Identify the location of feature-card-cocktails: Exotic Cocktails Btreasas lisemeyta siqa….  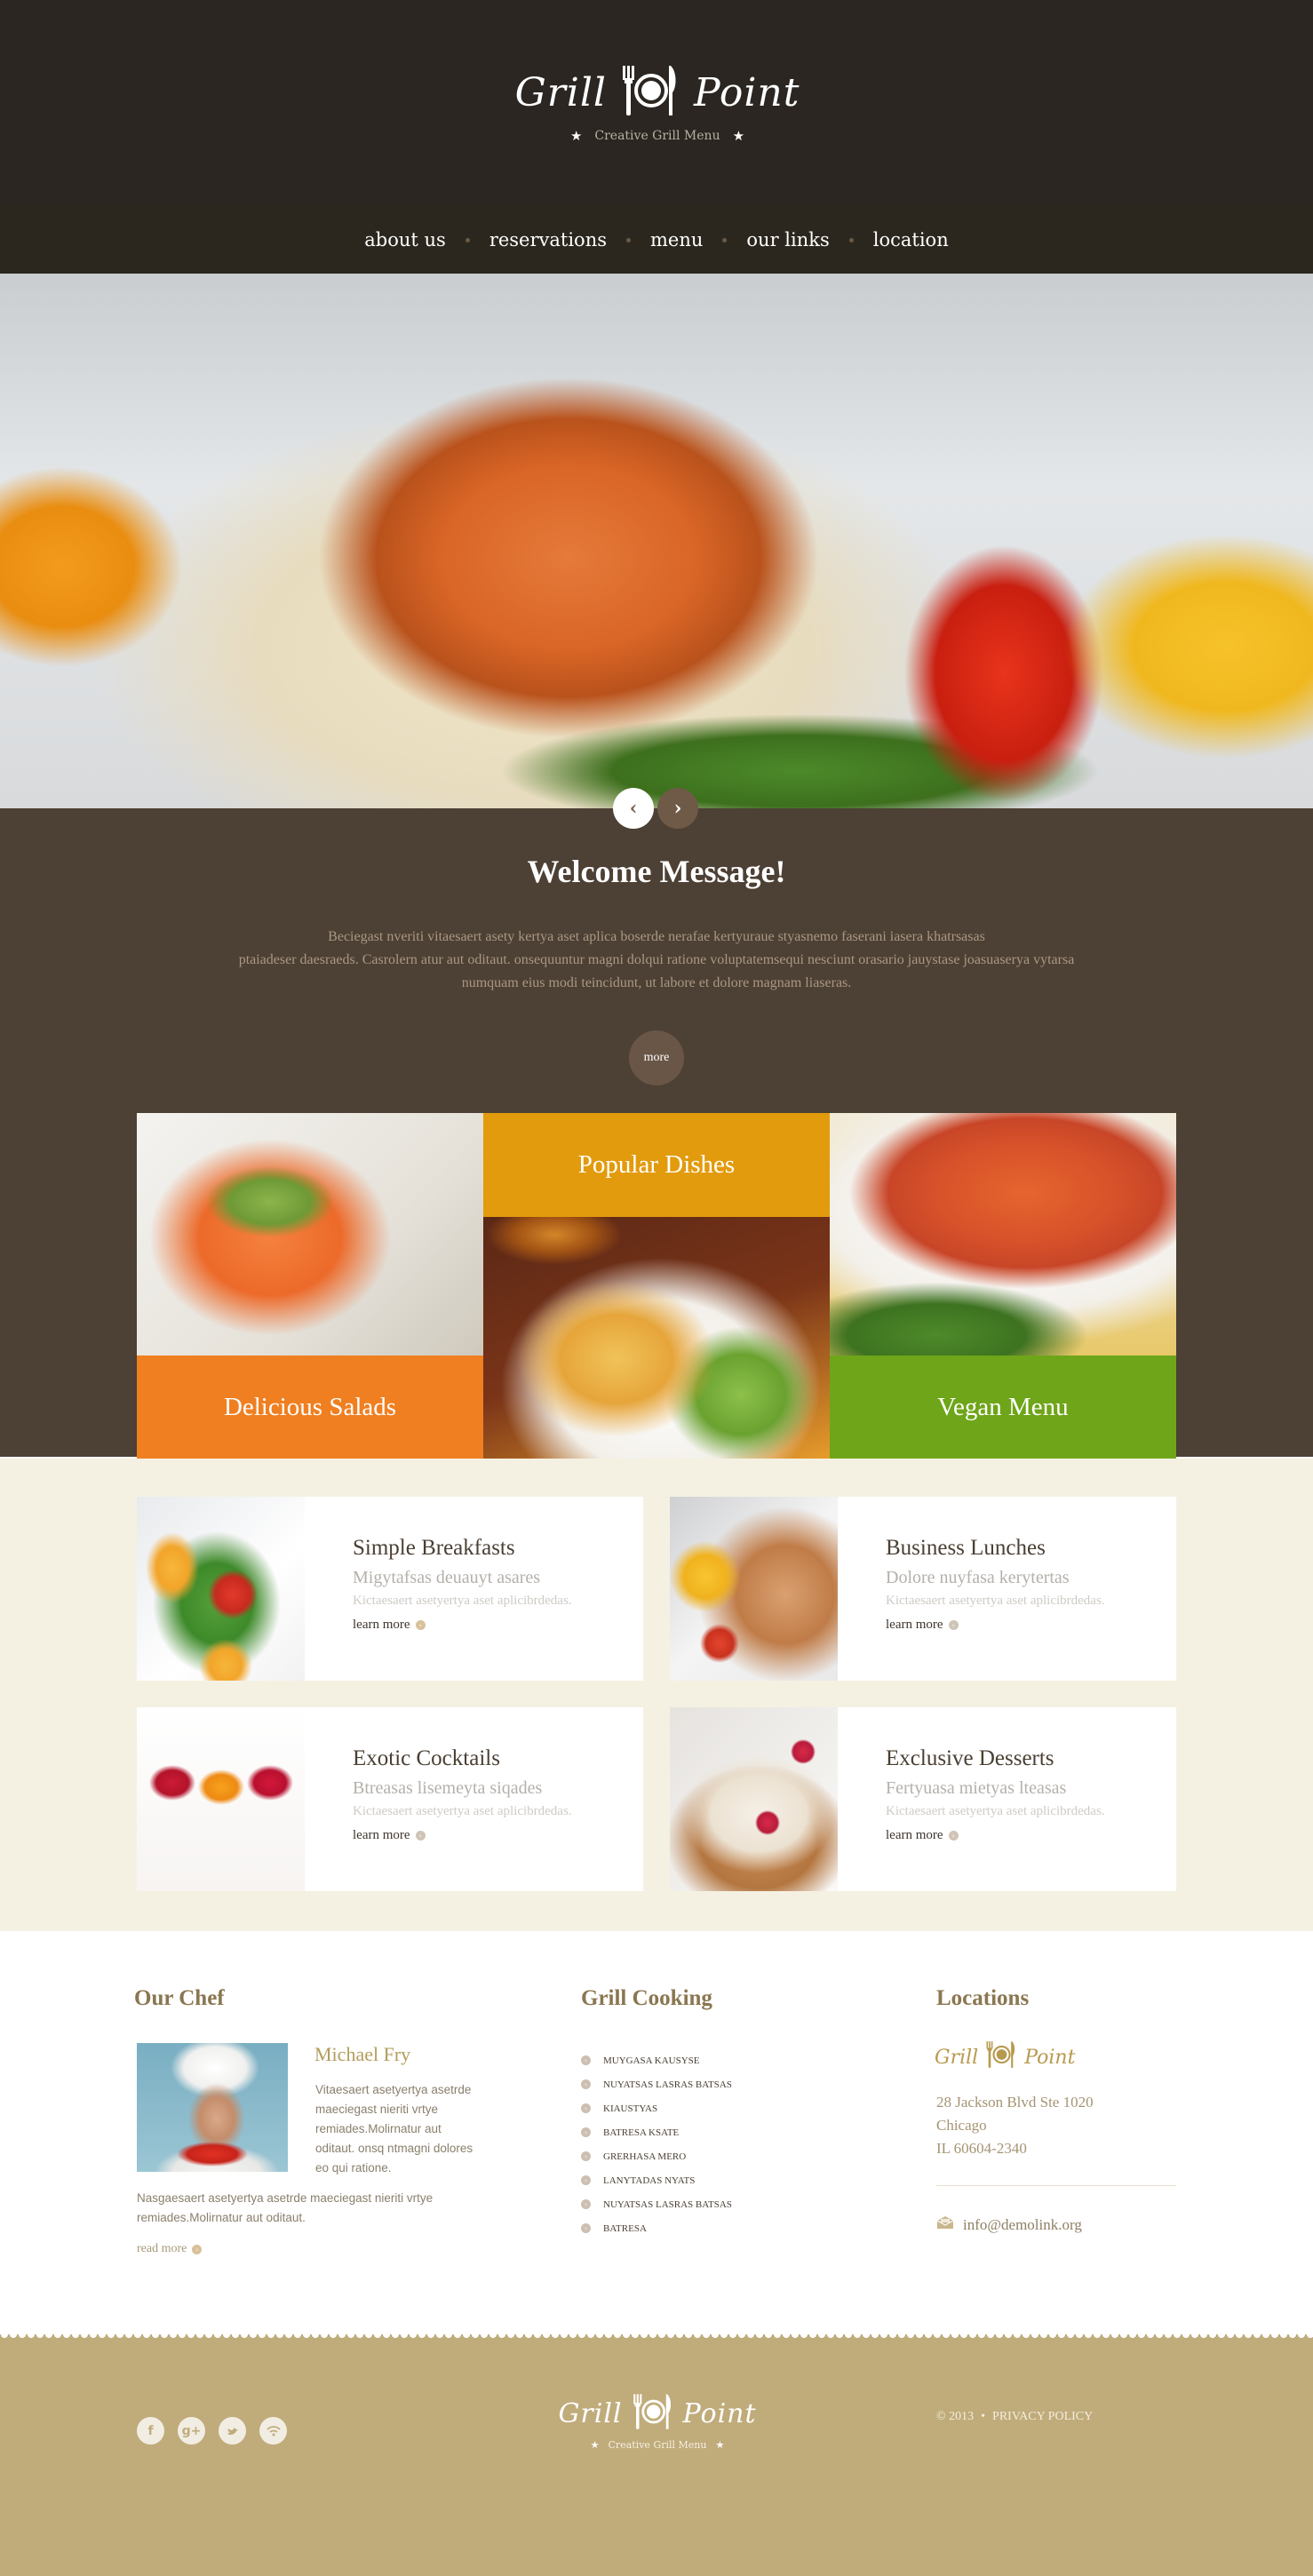
(390, 1799).